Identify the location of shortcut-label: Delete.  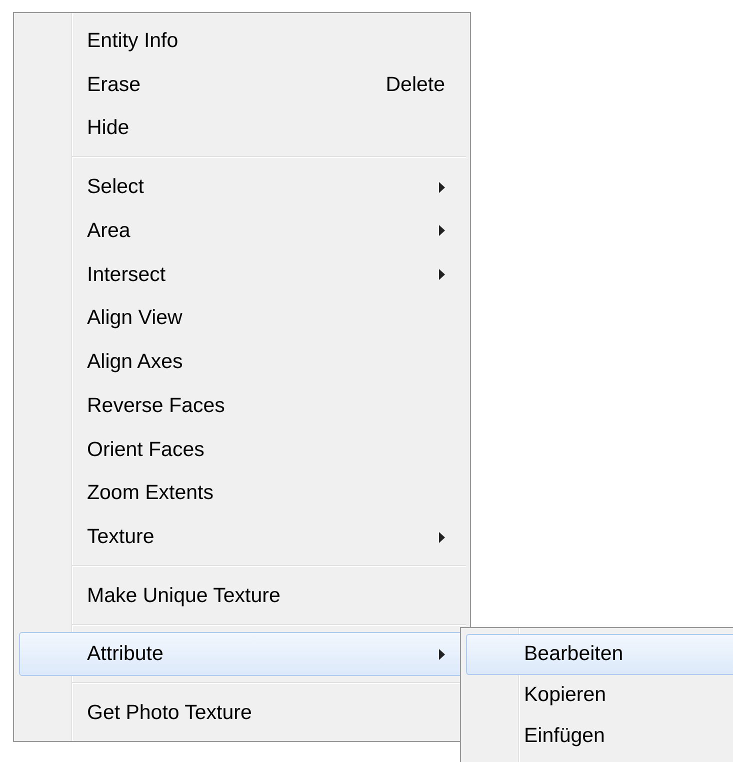
(415, 84).